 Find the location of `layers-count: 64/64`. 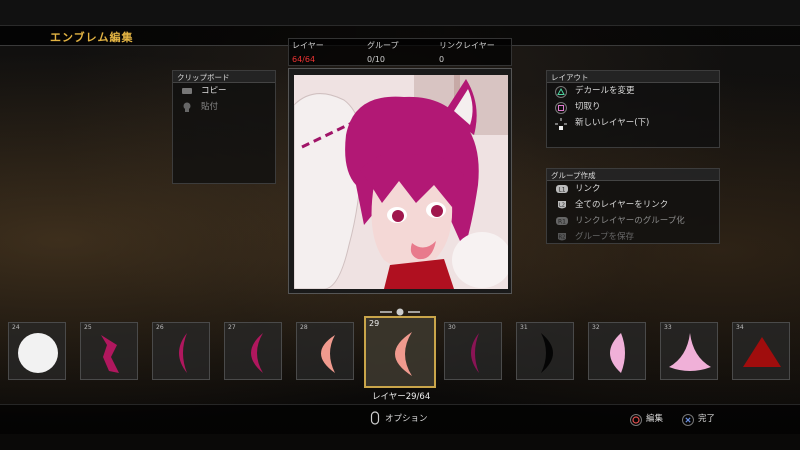

layers-count: 64/64 is located at coordinates (304, 59).